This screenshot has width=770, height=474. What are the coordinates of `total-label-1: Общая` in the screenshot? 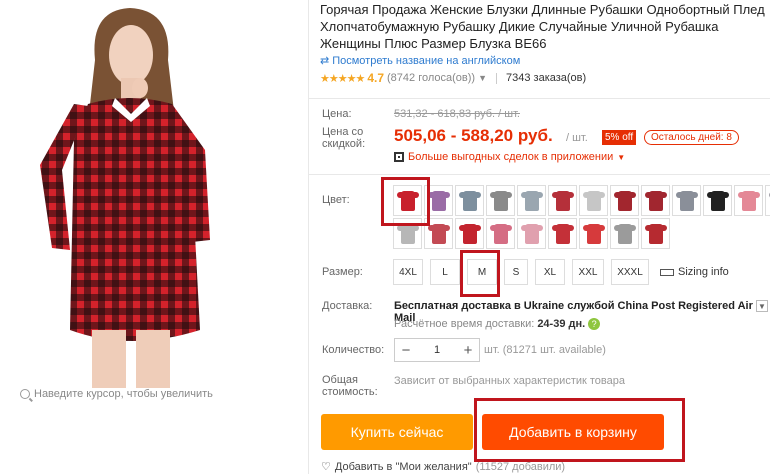 It's located at (340, 380).